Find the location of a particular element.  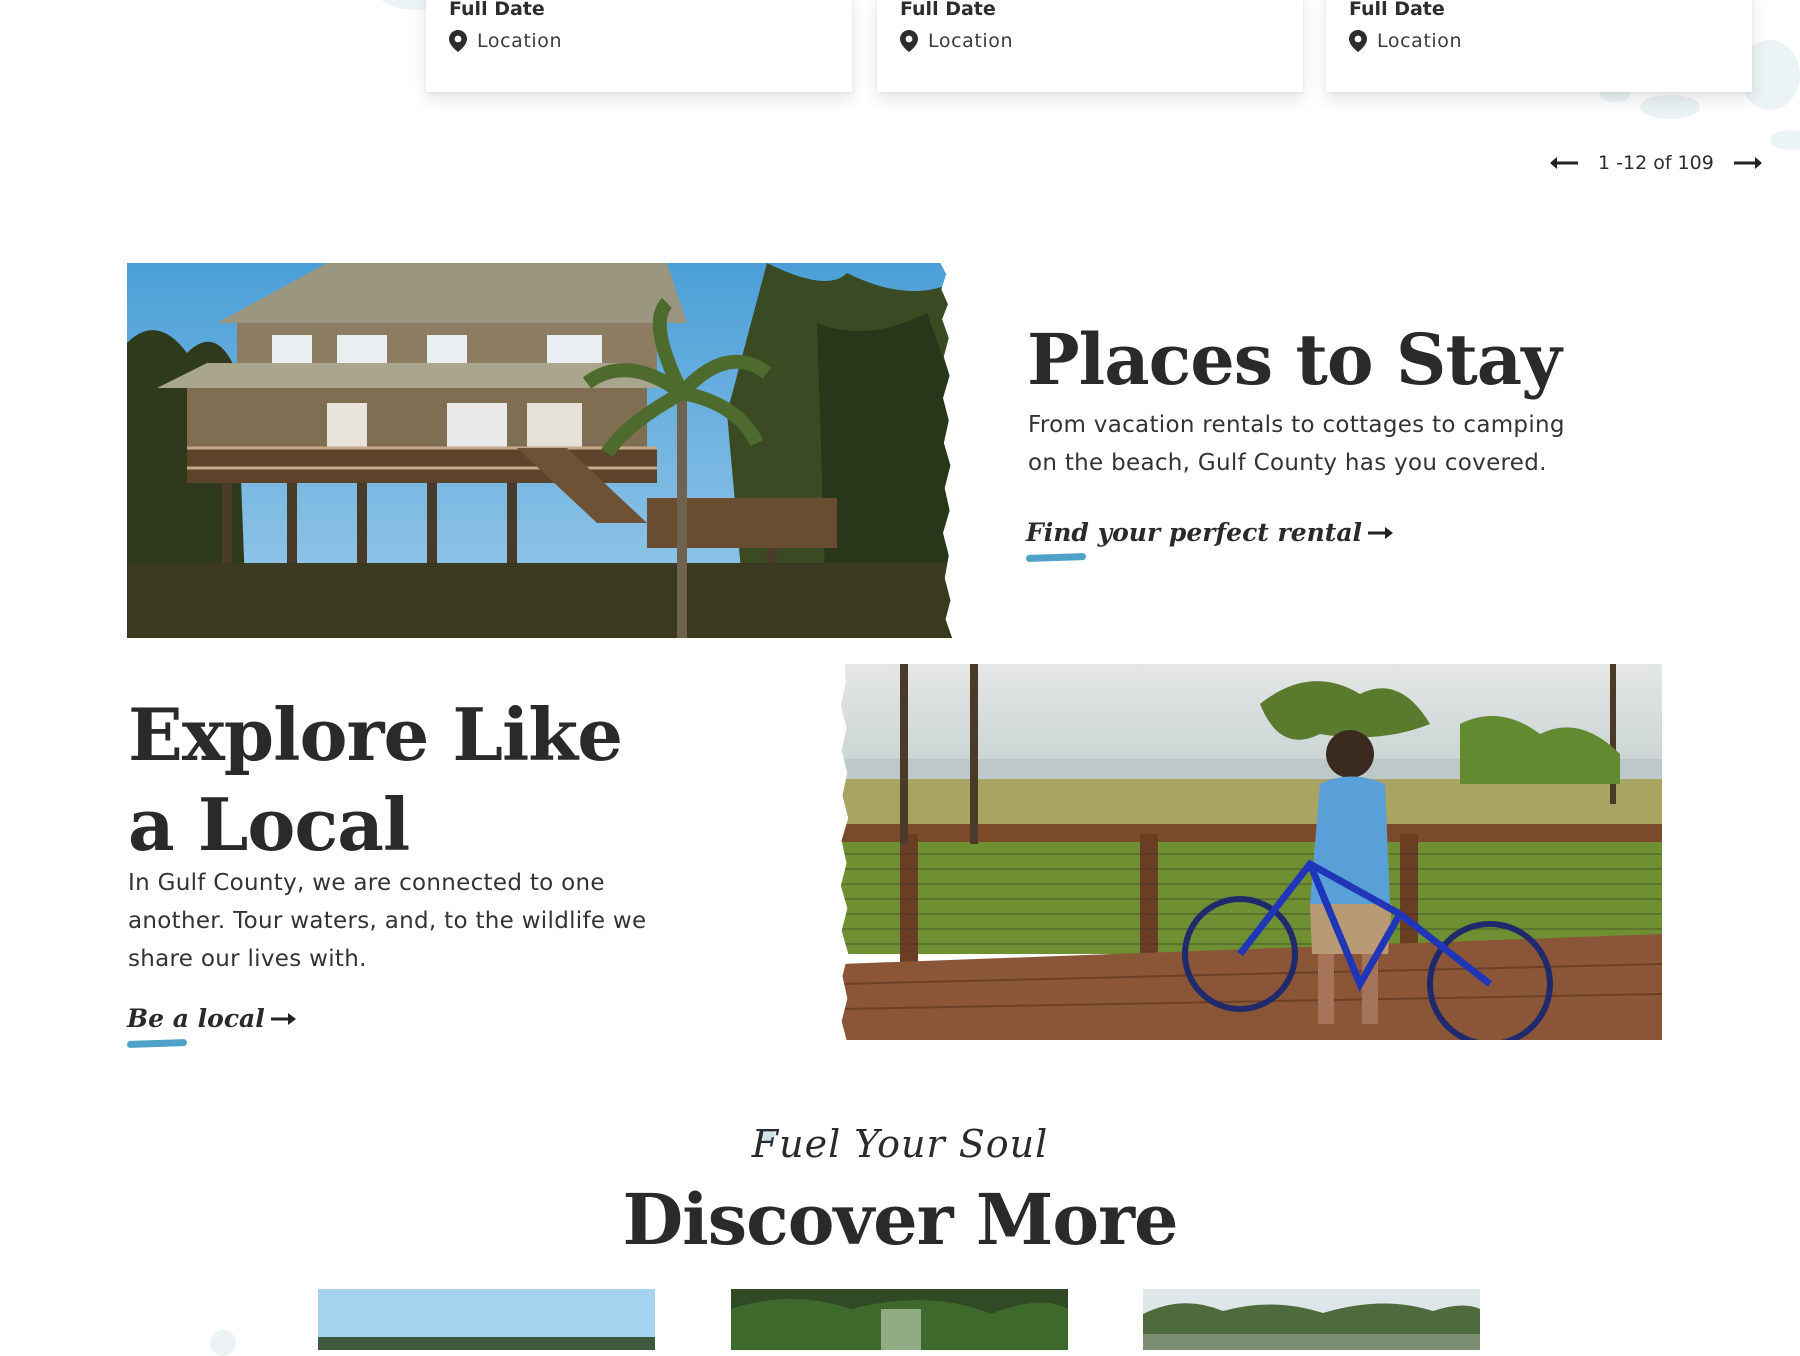

pagination-label: 1 -12 of 109 is located at coordinates (1656, 163).